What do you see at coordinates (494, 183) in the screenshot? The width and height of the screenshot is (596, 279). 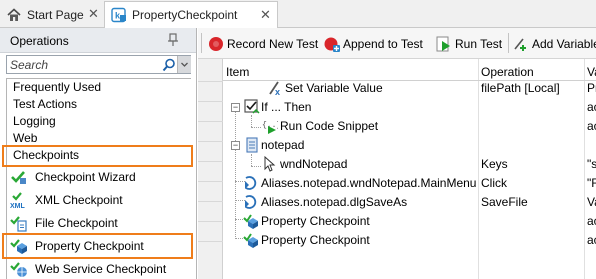 I see `row-operation: Click` at bounding box center [494, 183].